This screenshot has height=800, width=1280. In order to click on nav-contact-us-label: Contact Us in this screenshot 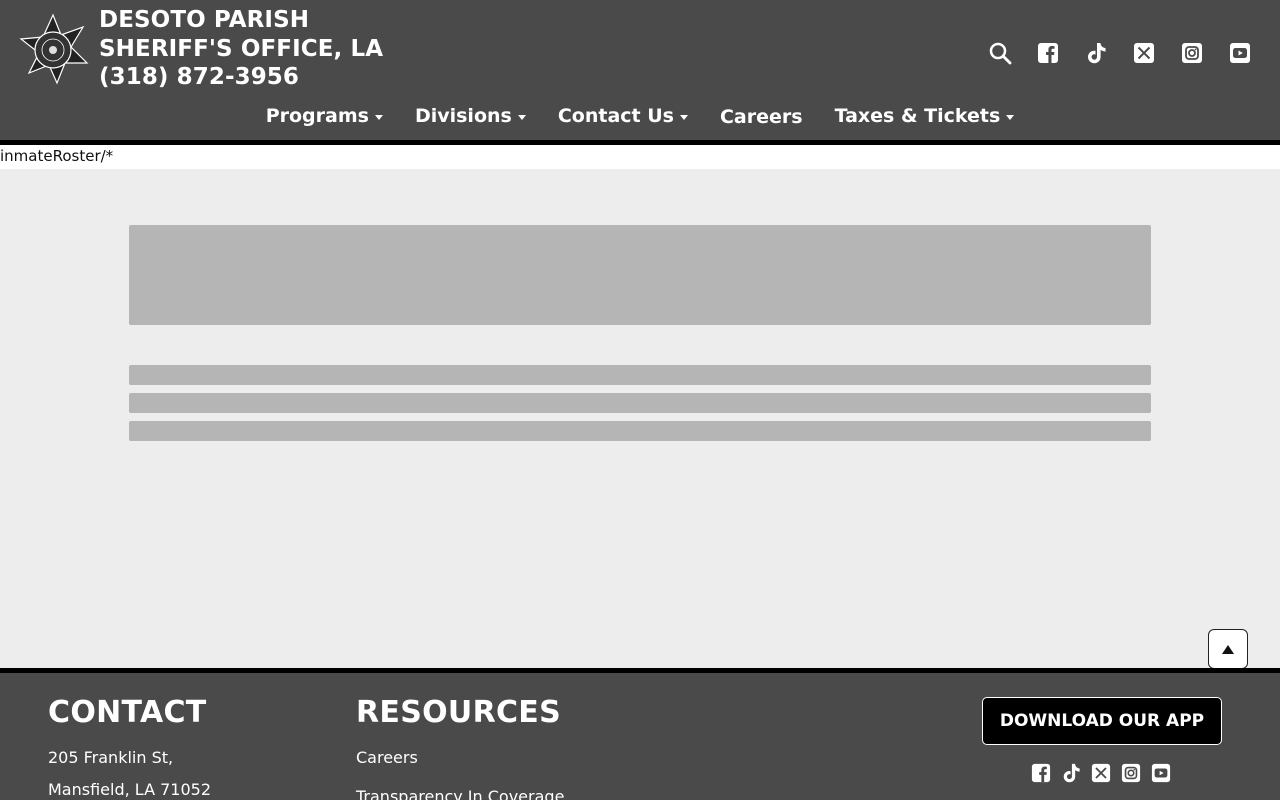, I will do `click(615, 116)`.